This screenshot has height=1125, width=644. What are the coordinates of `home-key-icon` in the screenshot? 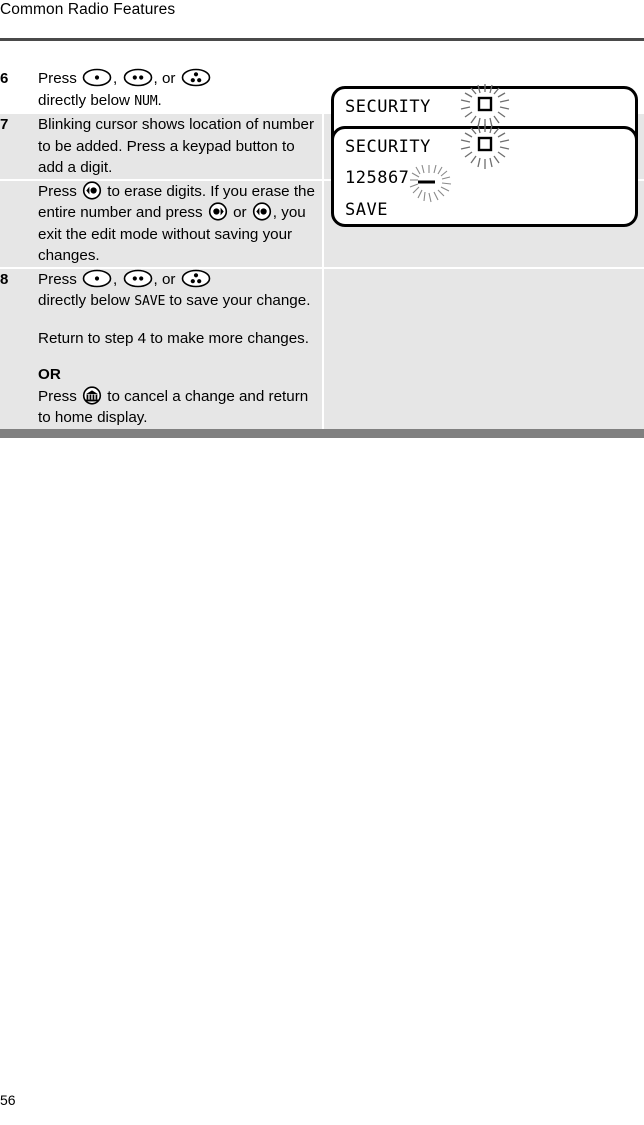 It's located at (92, 395).